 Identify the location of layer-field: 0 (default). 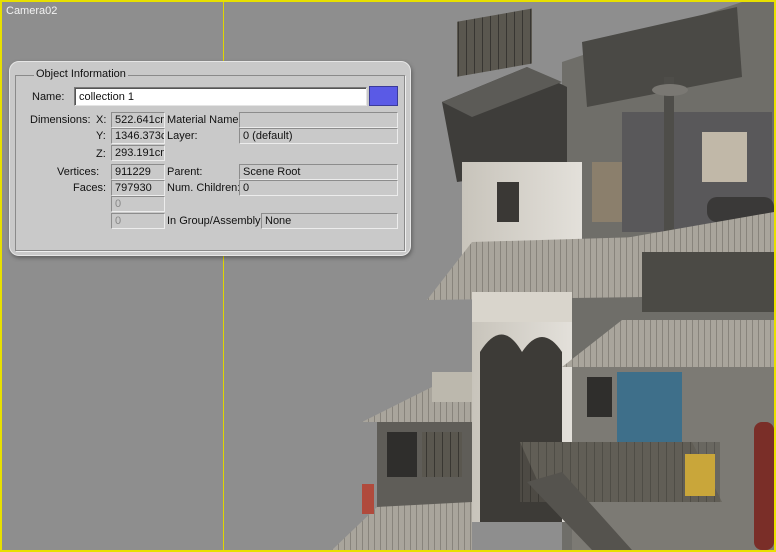
(318, 136).